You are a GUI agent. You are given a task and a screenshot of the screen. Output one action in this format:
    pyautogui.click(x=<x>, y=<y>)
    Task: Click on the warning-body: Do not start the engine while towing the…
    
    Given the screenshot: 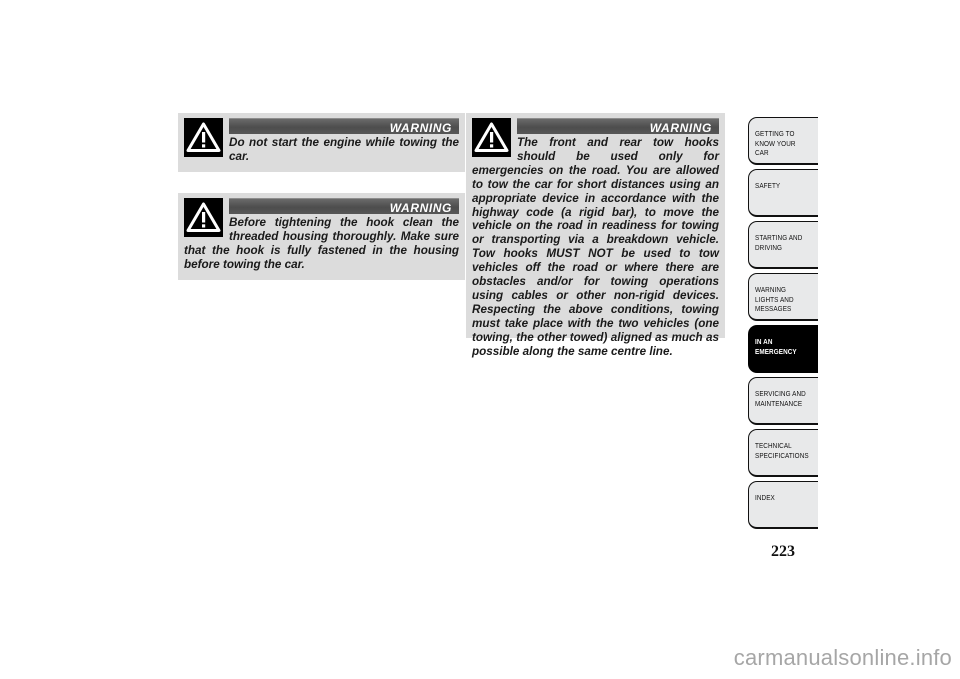 What is the action you would take?
    pyautogui.click(x=321, y=150)
    